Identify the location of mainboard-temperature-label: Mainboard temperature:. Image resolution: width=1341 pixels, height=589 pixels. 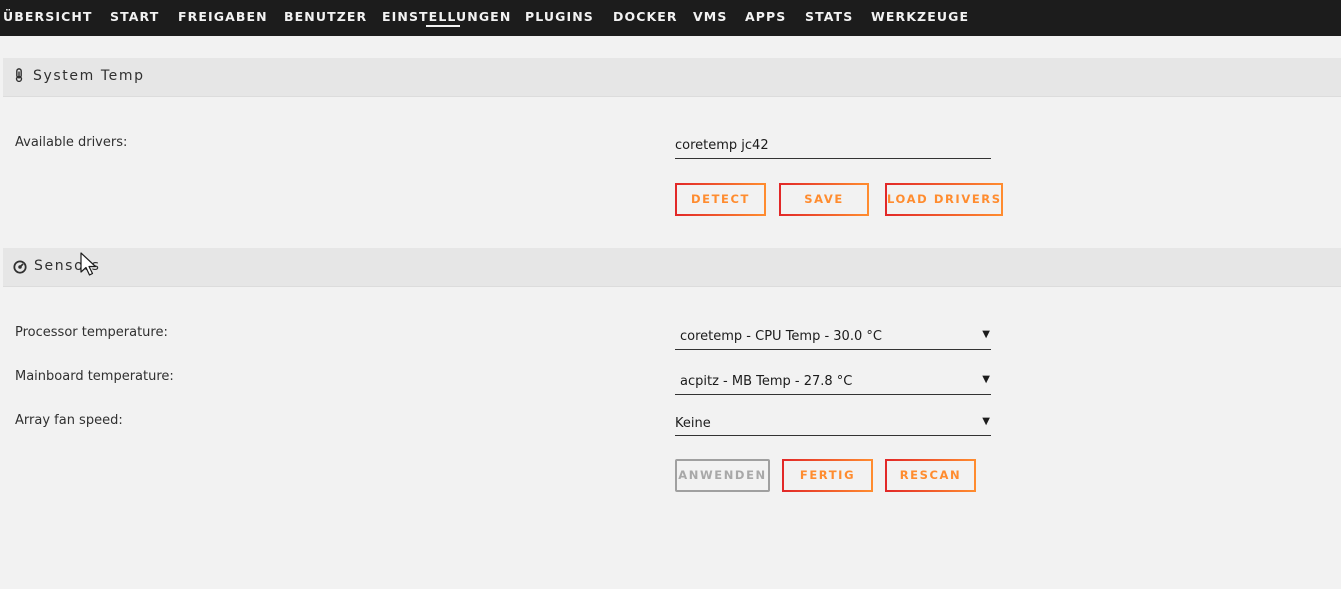
(94, 376).